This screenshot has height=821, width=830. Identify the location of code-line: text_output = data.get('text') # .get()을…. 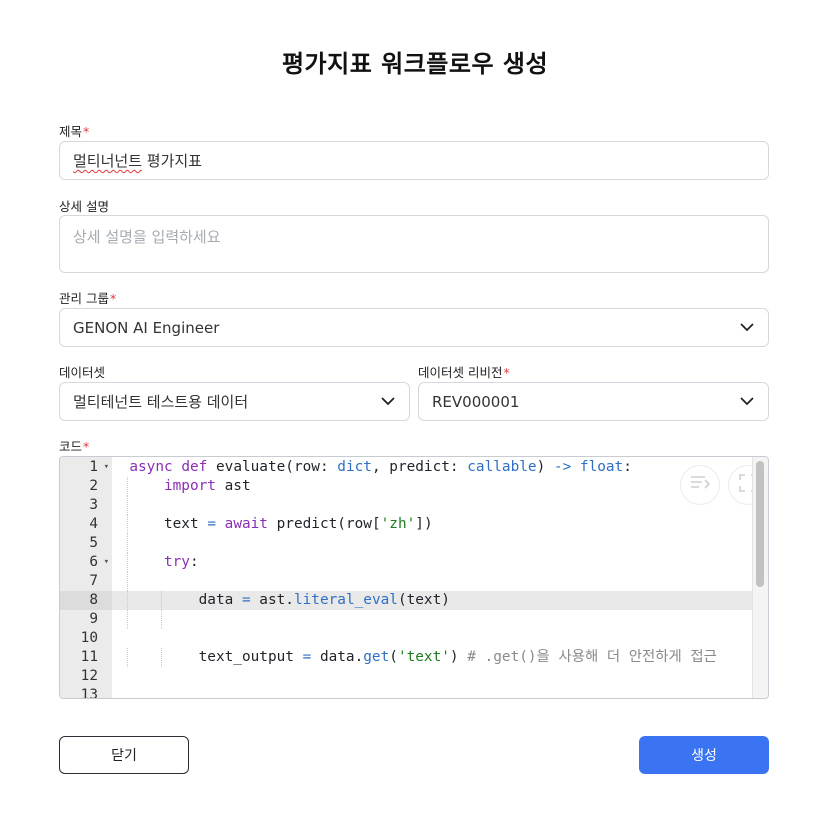
(457, 657).